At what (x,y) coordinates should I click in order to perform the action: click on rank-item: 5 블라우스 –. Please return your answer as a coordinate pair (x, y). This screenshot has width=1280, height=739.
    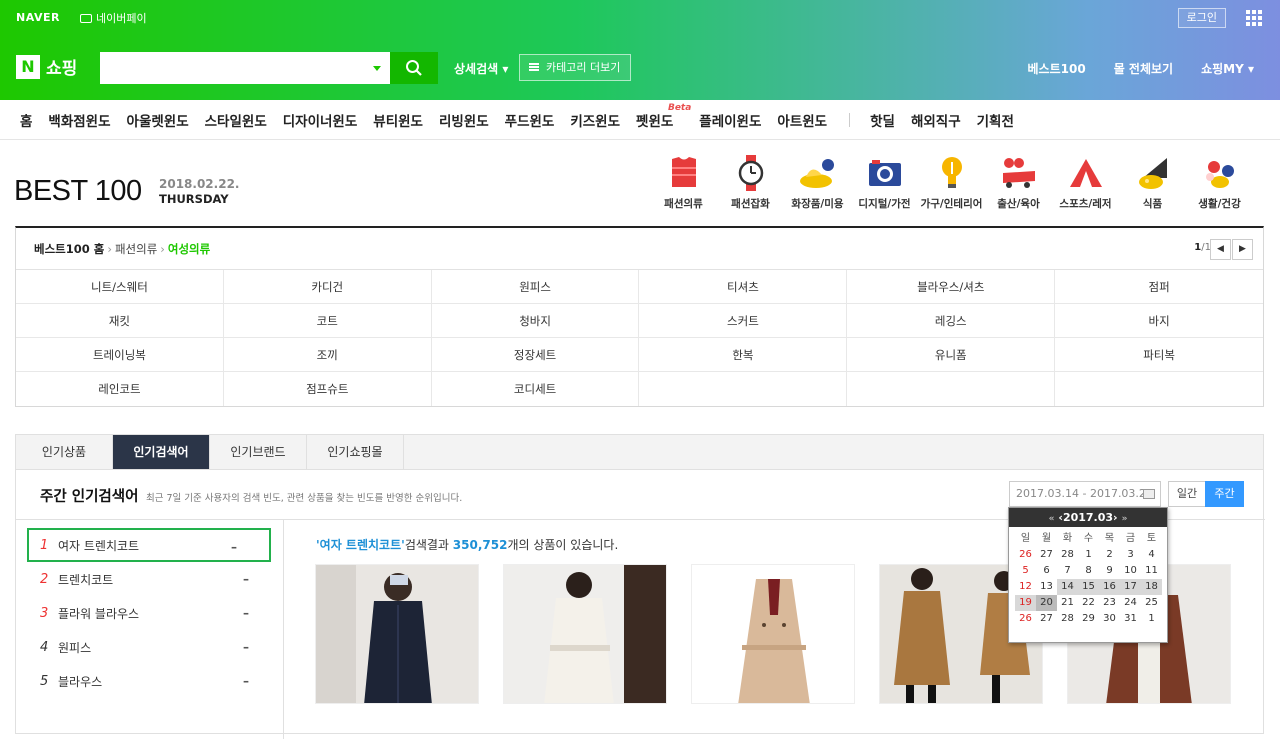
    Looking at the image, I should click on (149, 681).